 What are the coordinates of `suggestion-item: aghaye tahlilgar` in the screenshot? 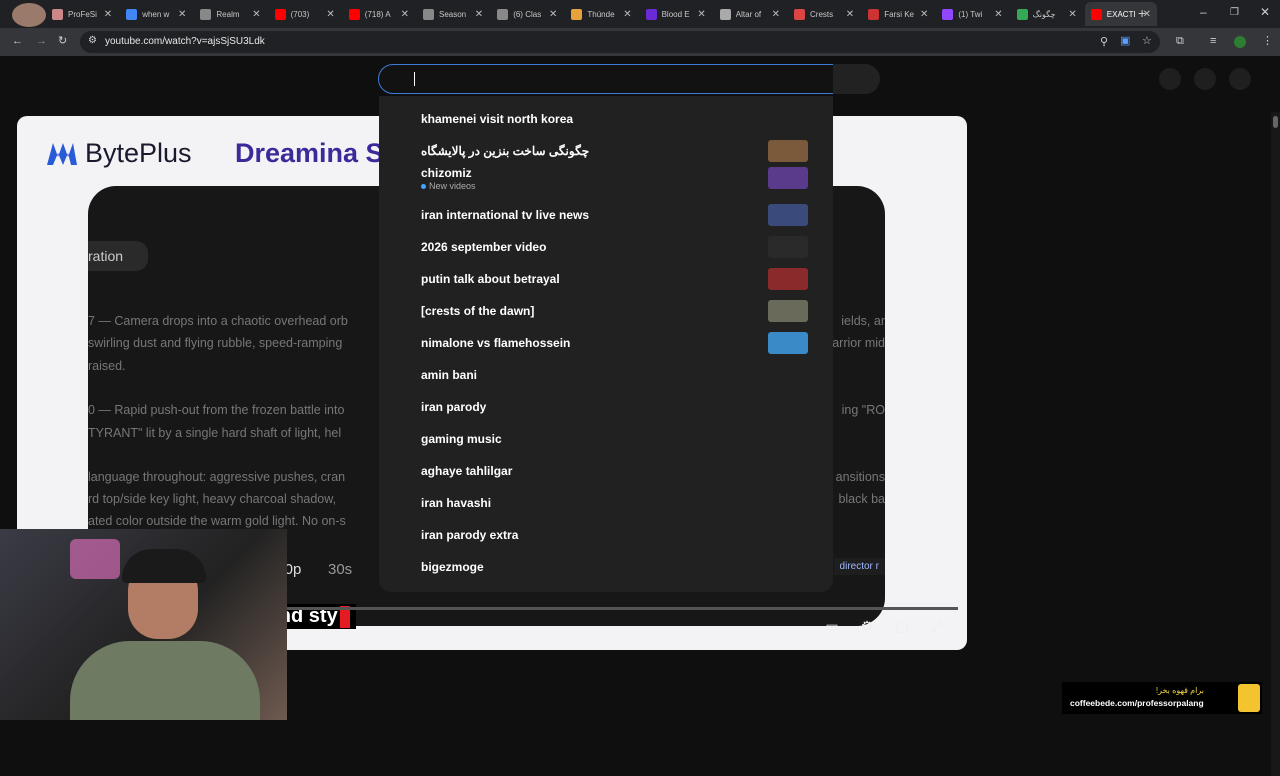 It's located at (606, 471).